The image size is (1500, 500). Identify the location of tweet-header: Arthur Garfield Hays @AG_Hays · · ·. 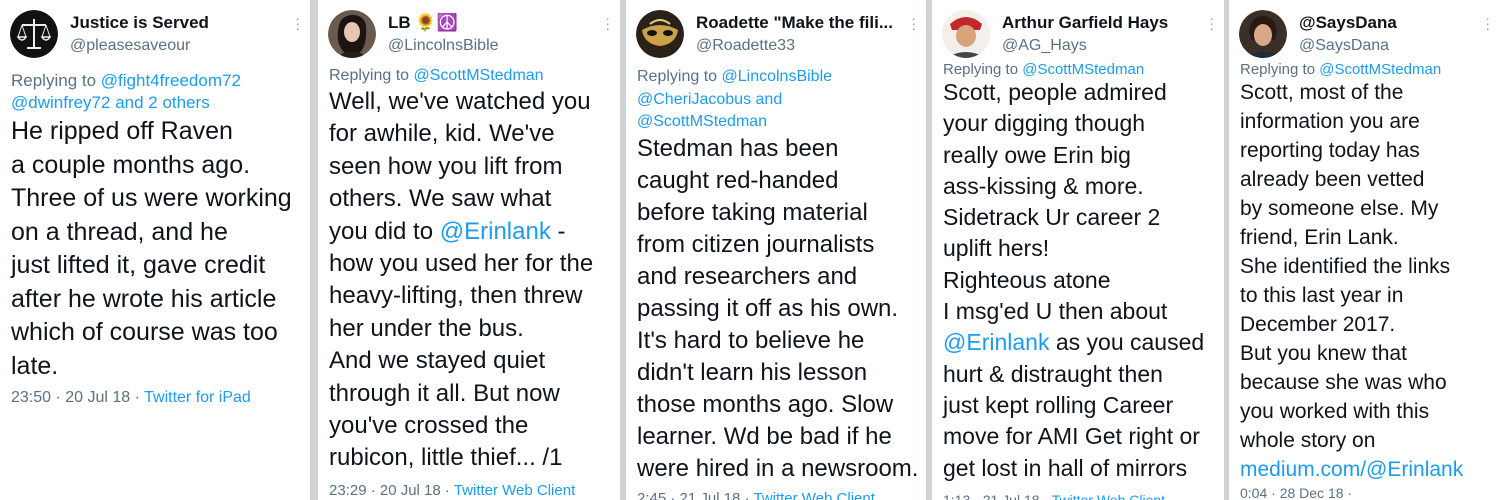
(1078, 37).